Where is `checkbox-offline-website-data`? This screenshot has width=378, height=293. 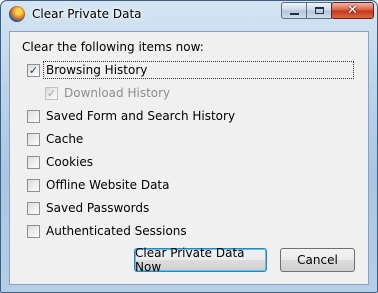 checkbox-offline-website-data is located at coordinates (33, 185).